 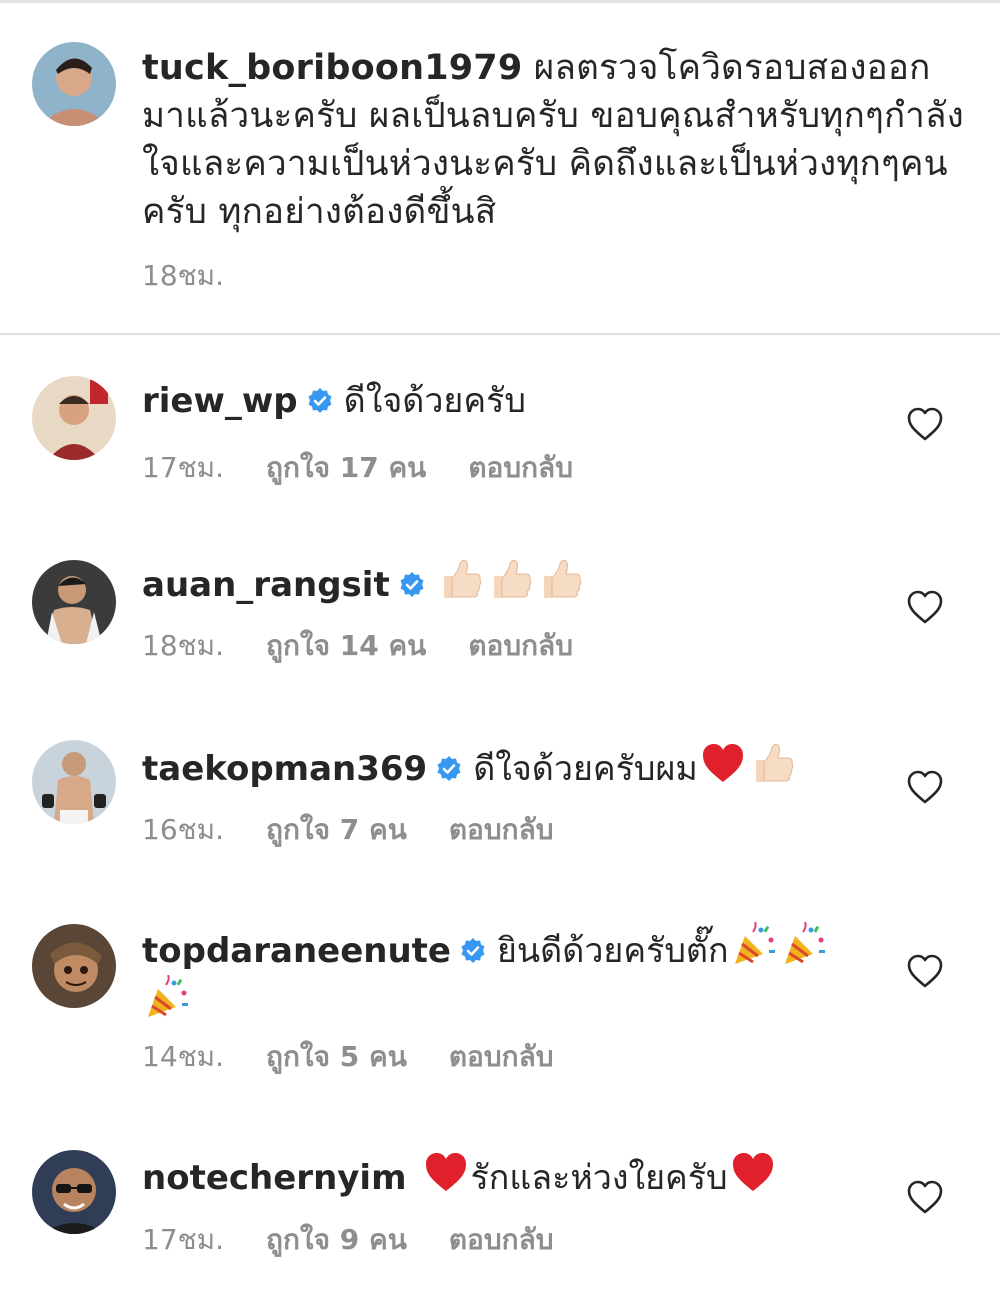 What do you see at coordinates (613, 951) in the screenshot?
I see `comment-text: ยินดีด้วยครับตั๊ก` at bounding box center [613, 951].